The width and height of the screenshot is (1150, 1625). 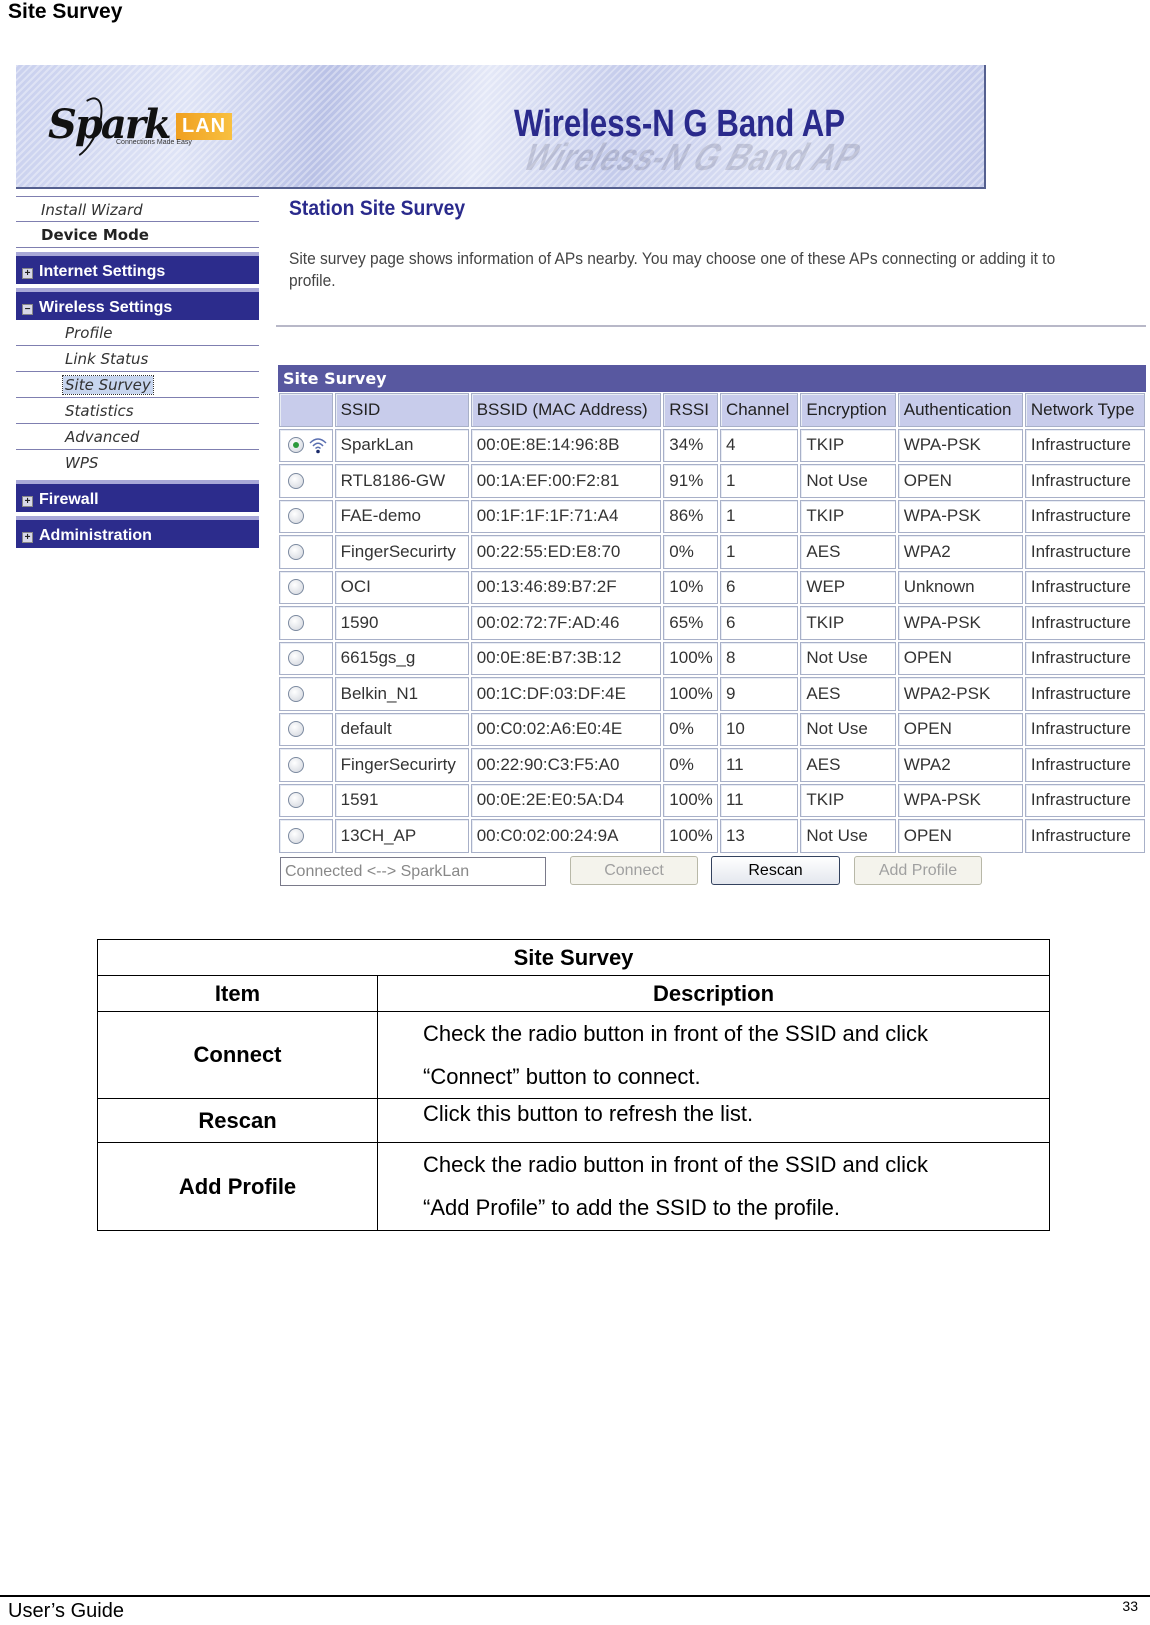 What do you see at coordinates (759, 587) in the screenshot?
I see `channel-cell: 6` at bounding box center [759, 587].